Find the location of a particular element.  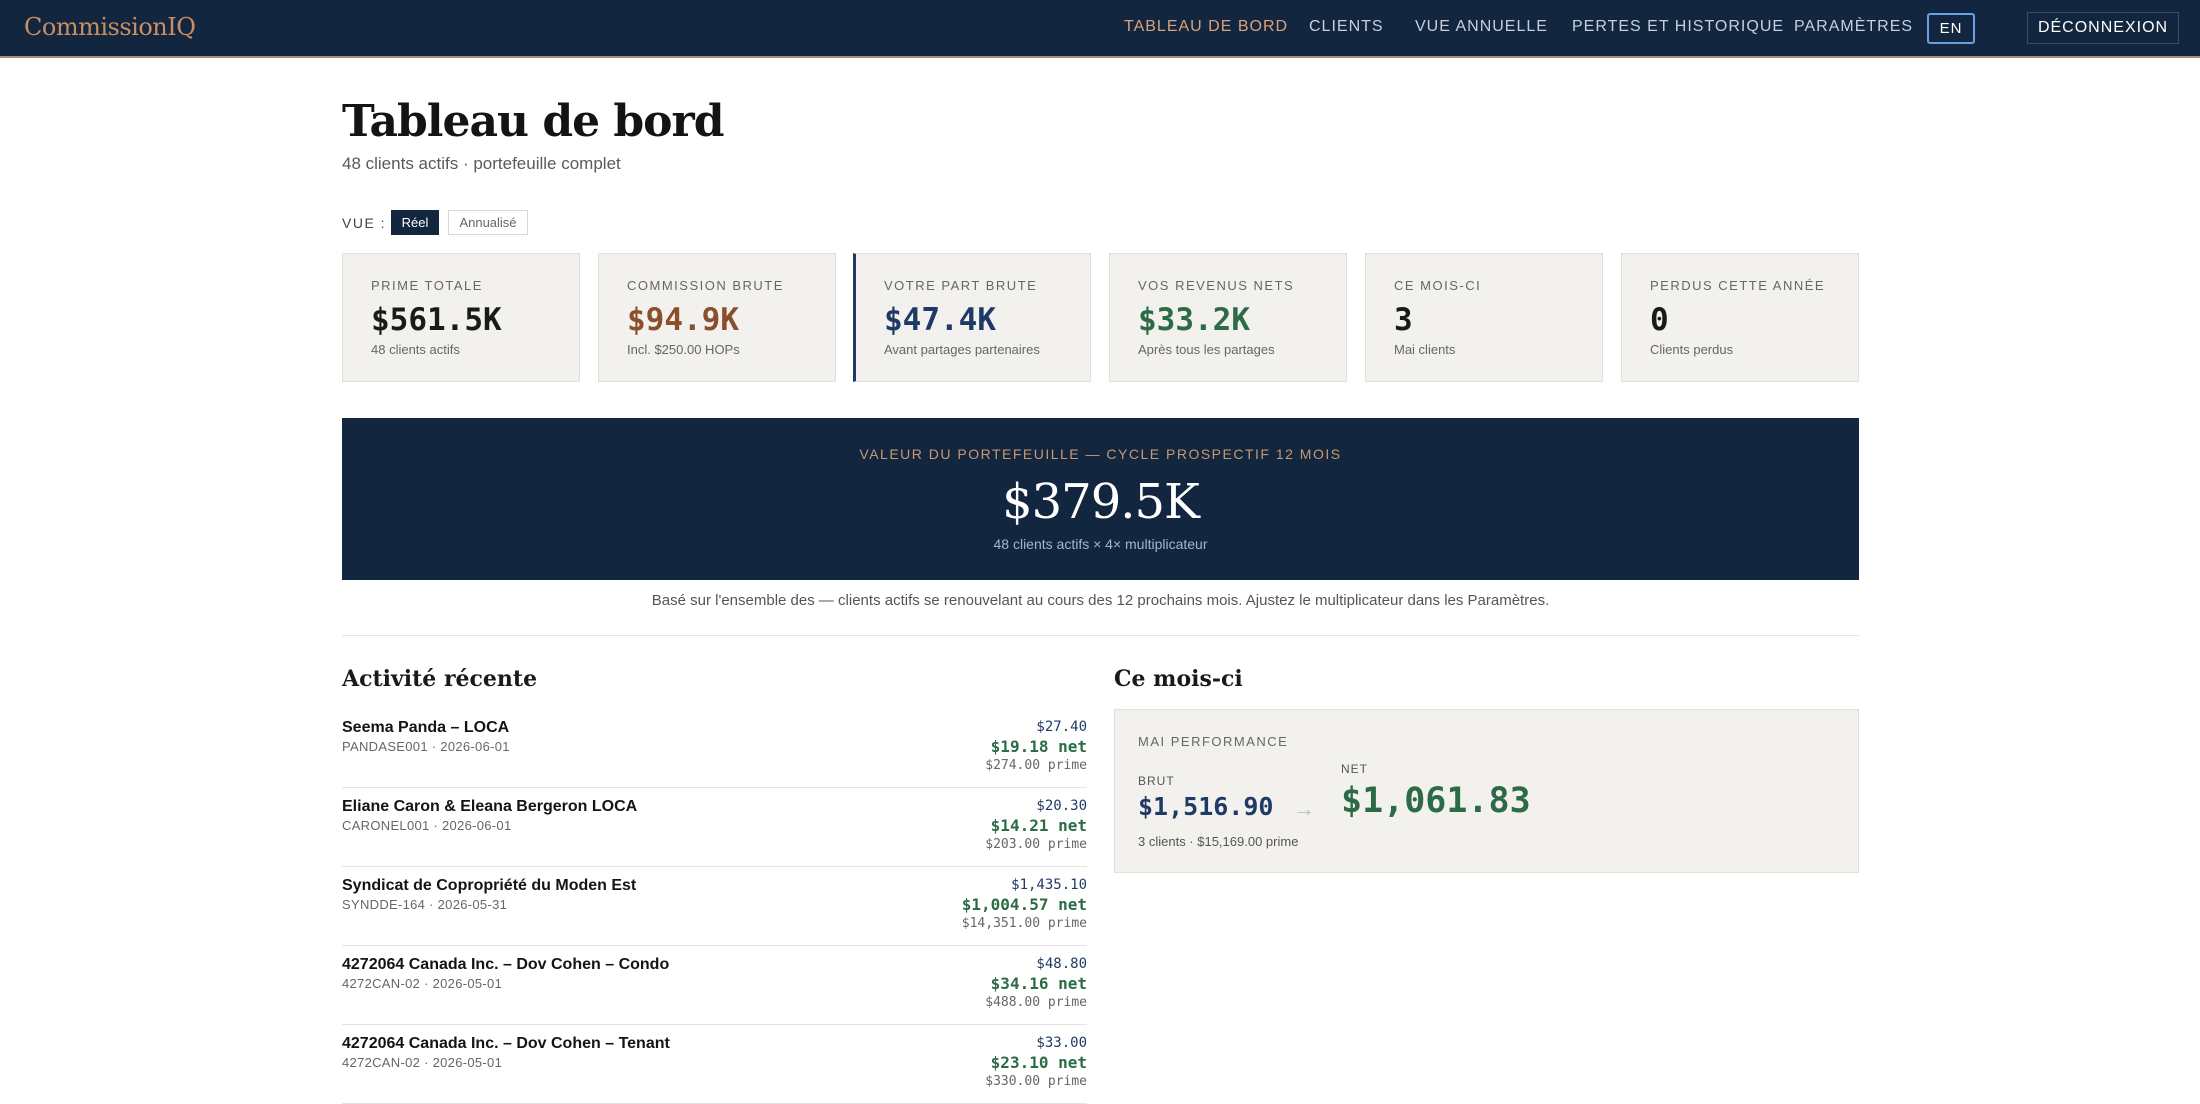

month-note: 3 clients · $15,169.00 prime is located at coordinates (1218, 841).